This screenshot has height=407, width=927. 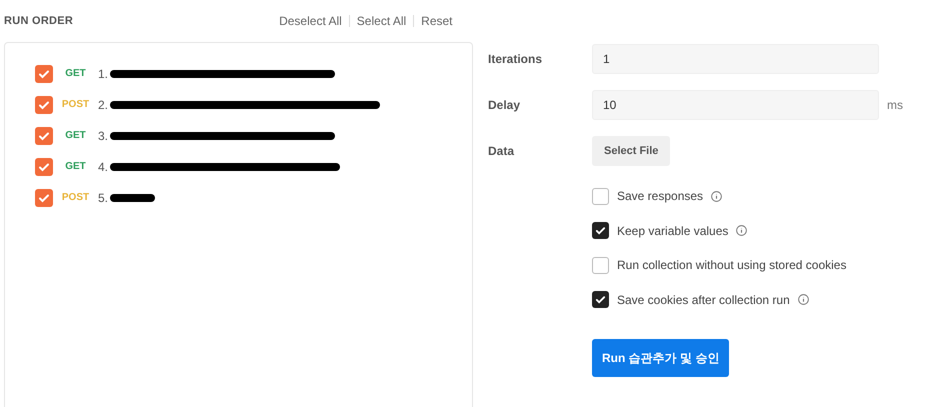 I want to click on request-name: 4., so click(x=103, y=167).